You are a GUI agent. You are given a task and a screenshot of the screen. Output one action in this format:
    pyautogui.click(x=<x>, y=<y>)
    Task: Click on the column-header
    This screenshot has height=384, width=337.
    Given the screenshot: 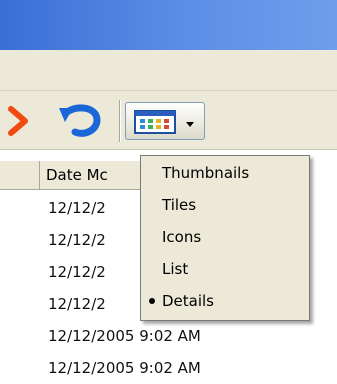 What is the action you would take?
    pyautogui.click(x=20, y=175)
    